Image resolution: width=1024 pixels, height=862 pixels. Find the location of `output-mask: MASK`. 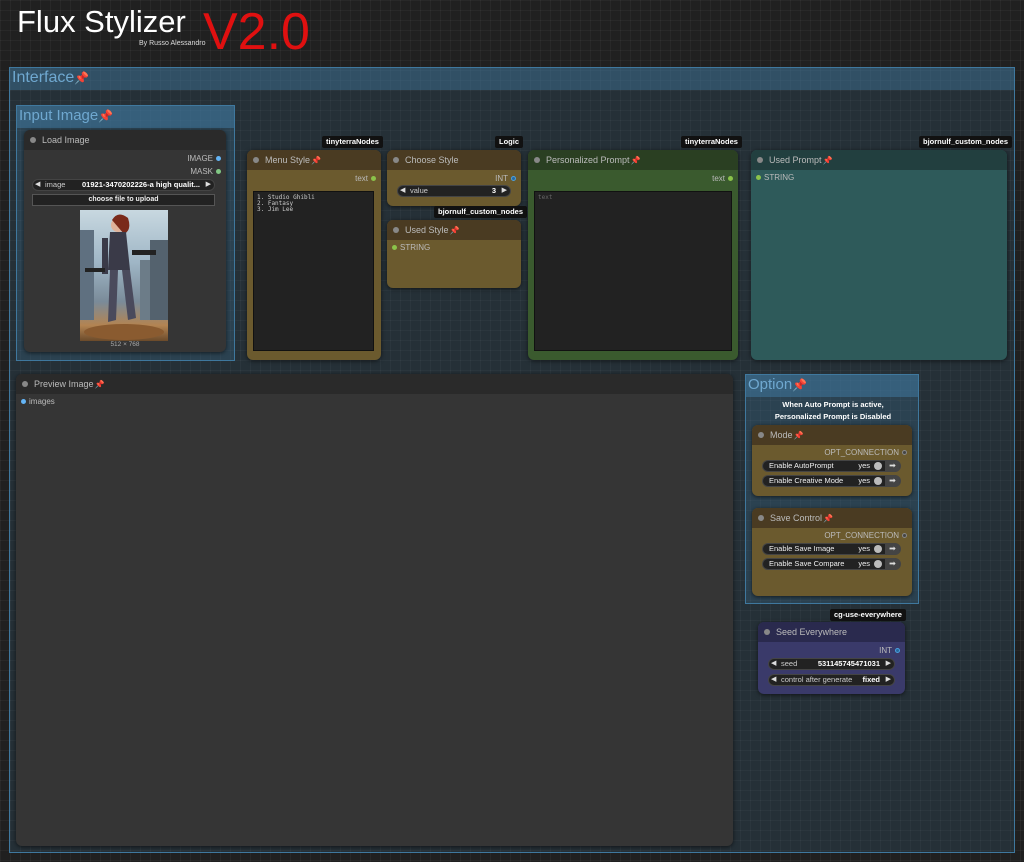

output-mask: MASK is located at coordinates (205, 171).